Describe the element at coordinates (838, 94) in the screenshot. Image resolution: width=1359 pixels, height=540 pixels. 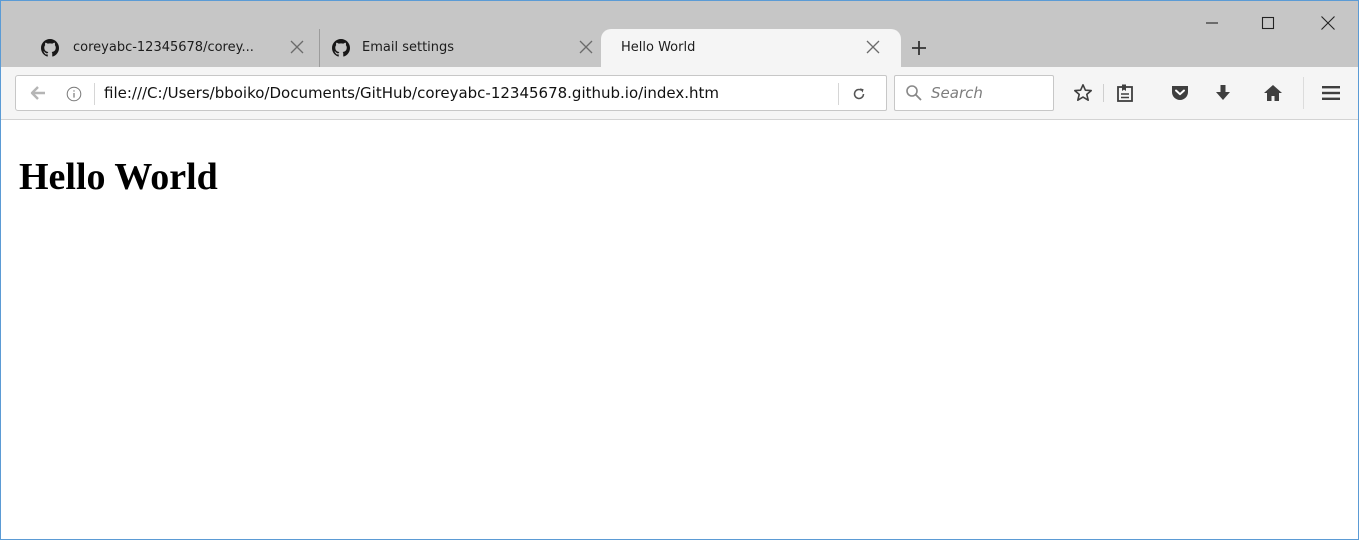
I see `reload-separator` at that location.